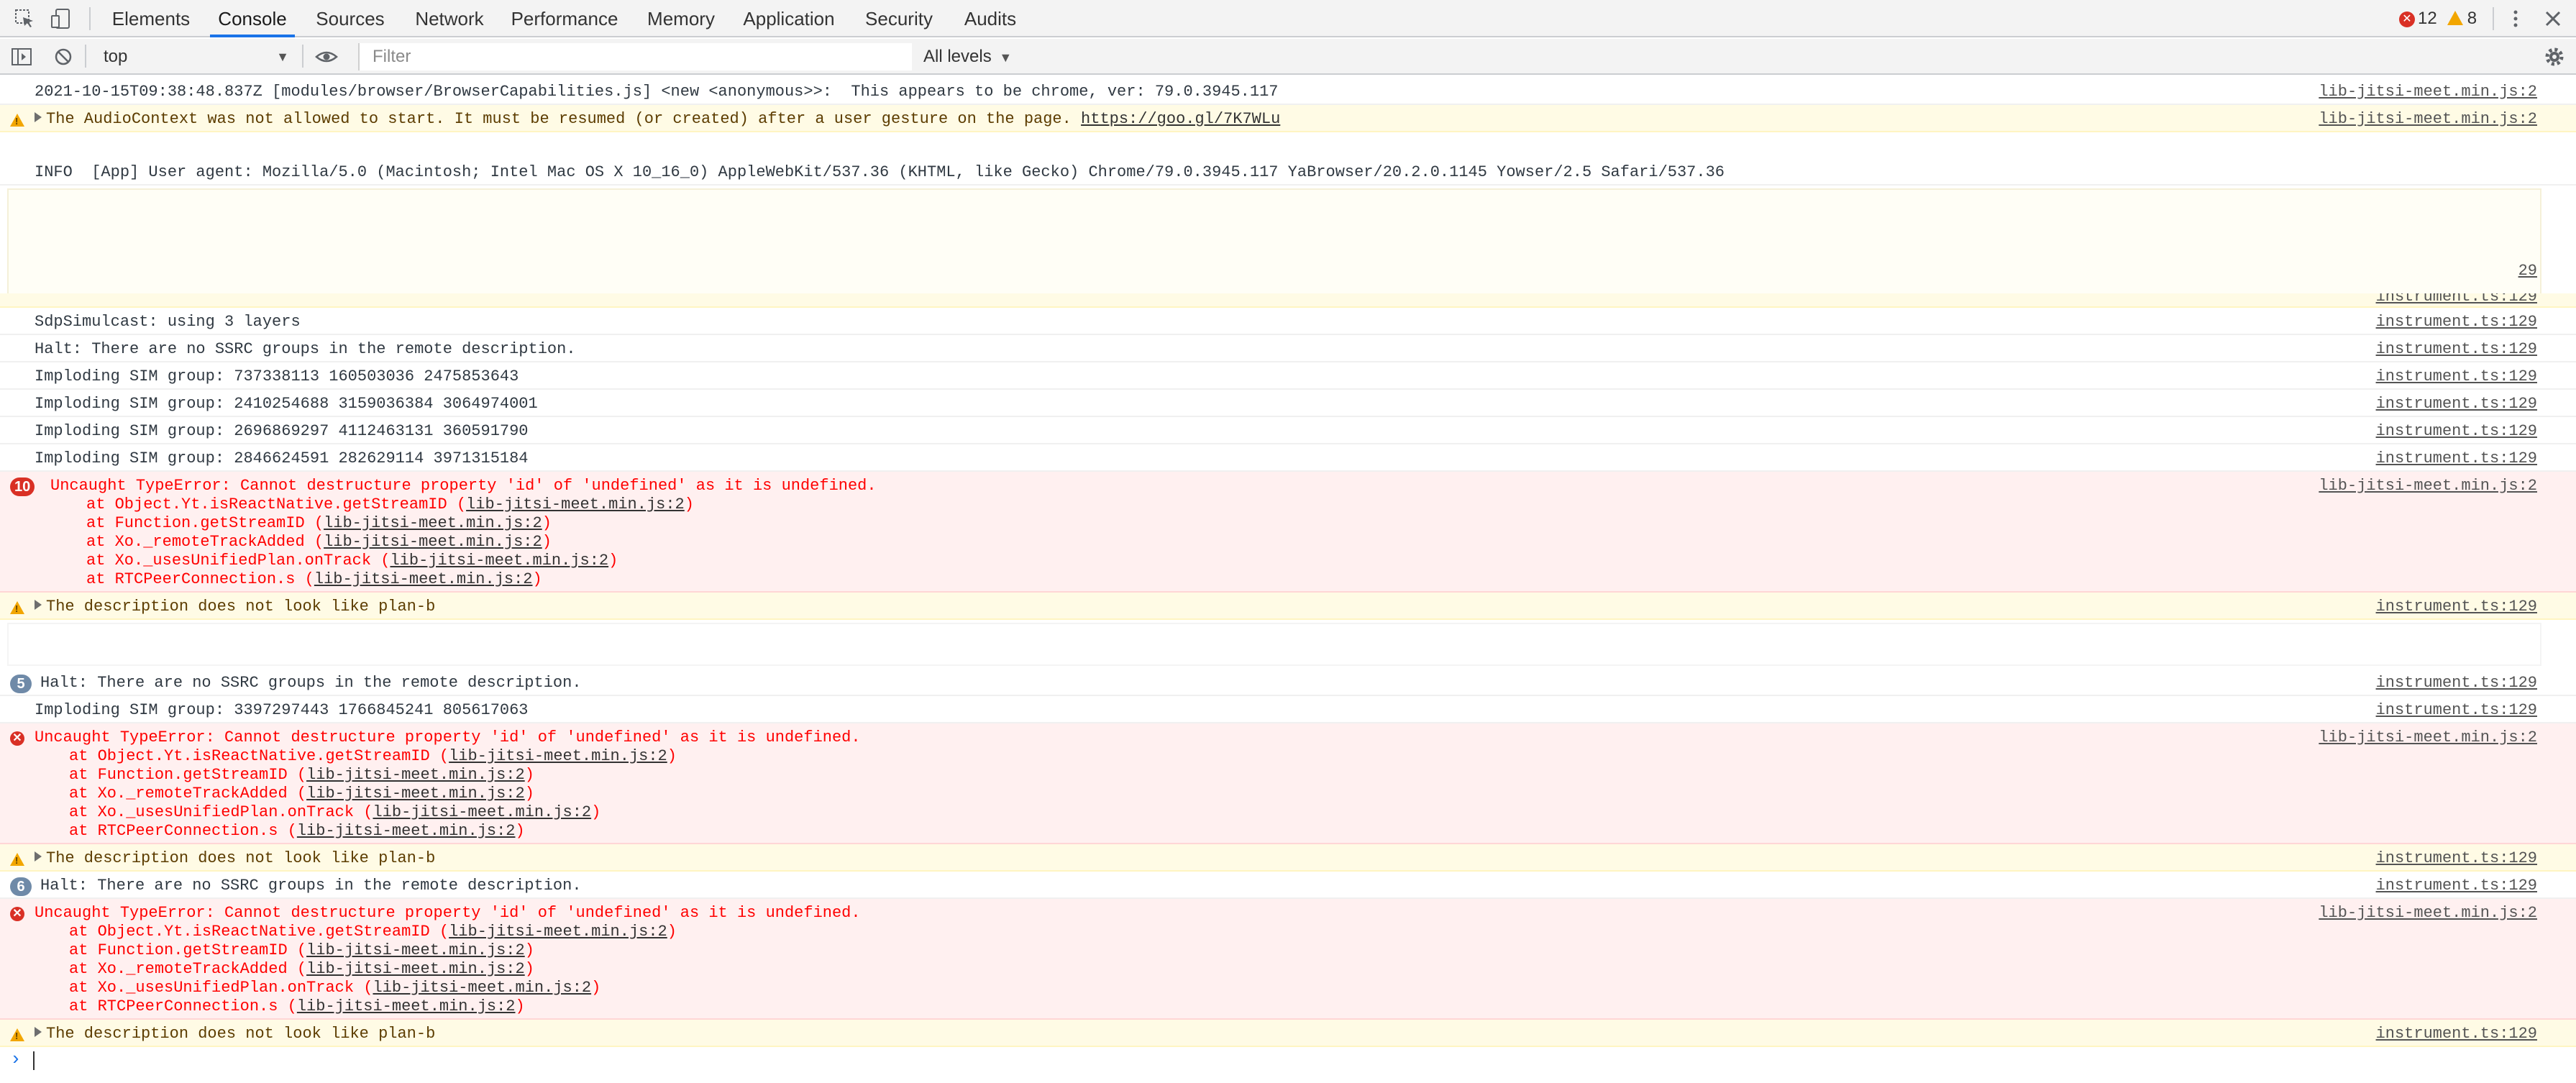 This screenshot has width=2576, height=1083. What do you see at coordinates (17, 914) in the screenshot?
I see `error-icon: ✕` at bounding box center [17, 914].